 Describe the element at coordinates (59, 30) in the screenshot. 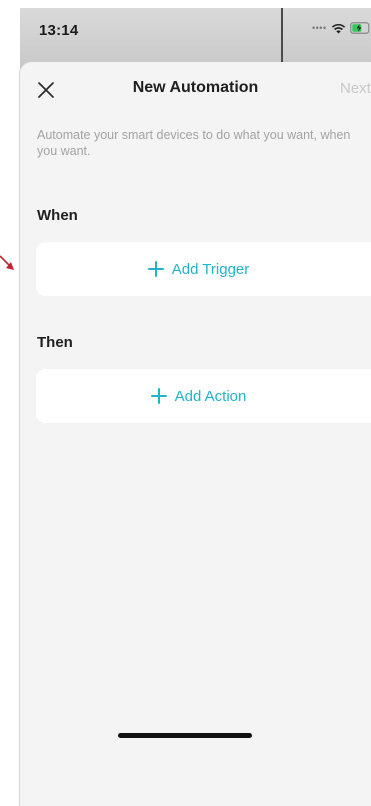

I see `status-bar-time: 13:14` at that location.